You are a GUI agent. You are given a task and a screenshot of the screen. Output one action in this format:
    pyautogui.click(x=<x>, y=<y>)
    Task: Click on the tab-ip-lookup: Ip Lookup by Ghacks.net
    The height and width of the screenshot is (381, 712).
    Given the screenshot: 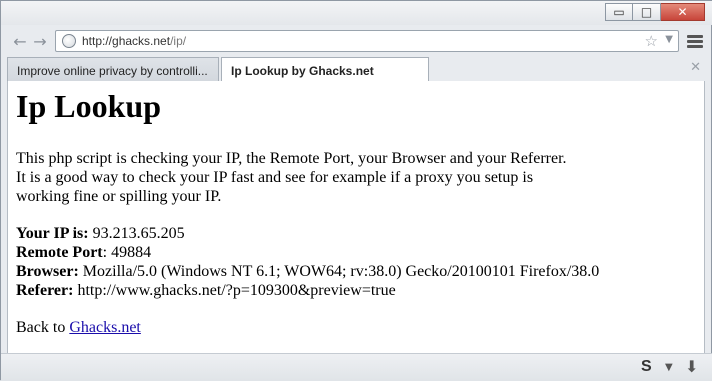 What is the action you would take?
    pyautogui.click(x=325, y=69)
    